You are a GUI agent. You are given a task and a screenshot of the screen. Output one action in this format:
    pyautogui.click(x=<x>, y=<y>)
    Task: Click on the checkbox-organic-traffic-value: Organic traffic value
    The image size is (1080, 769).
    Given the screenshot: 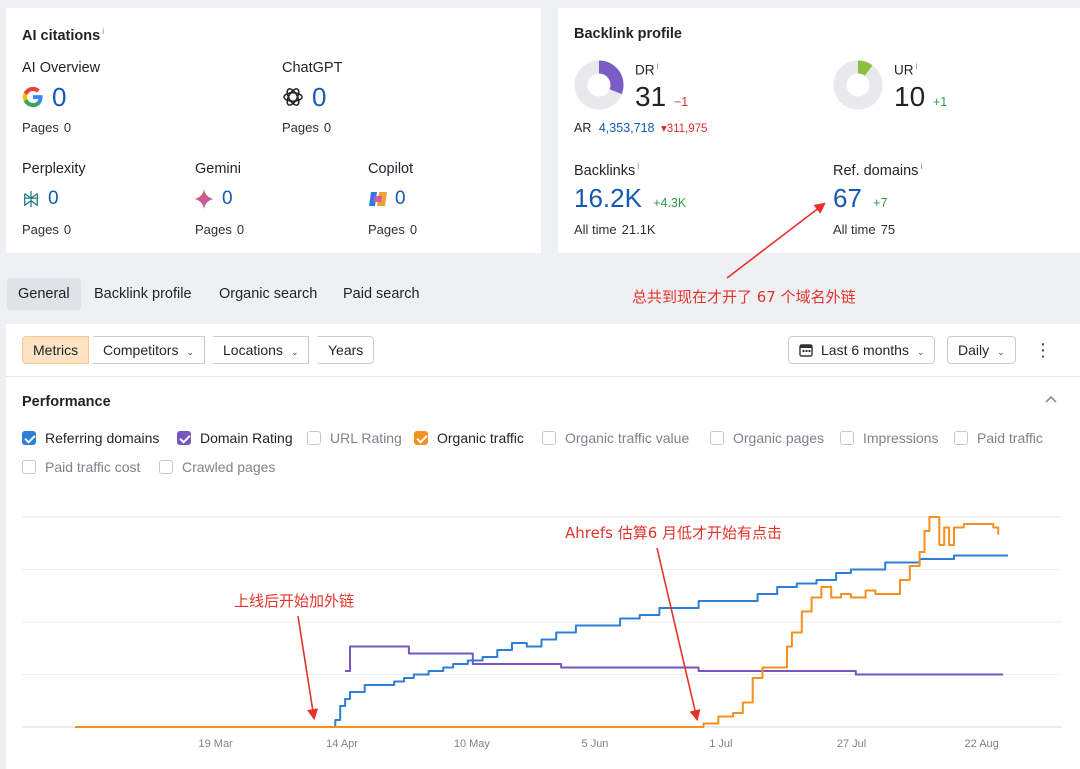 What is the action you would take?
    pyautogui.click(x=615, y=438)
    